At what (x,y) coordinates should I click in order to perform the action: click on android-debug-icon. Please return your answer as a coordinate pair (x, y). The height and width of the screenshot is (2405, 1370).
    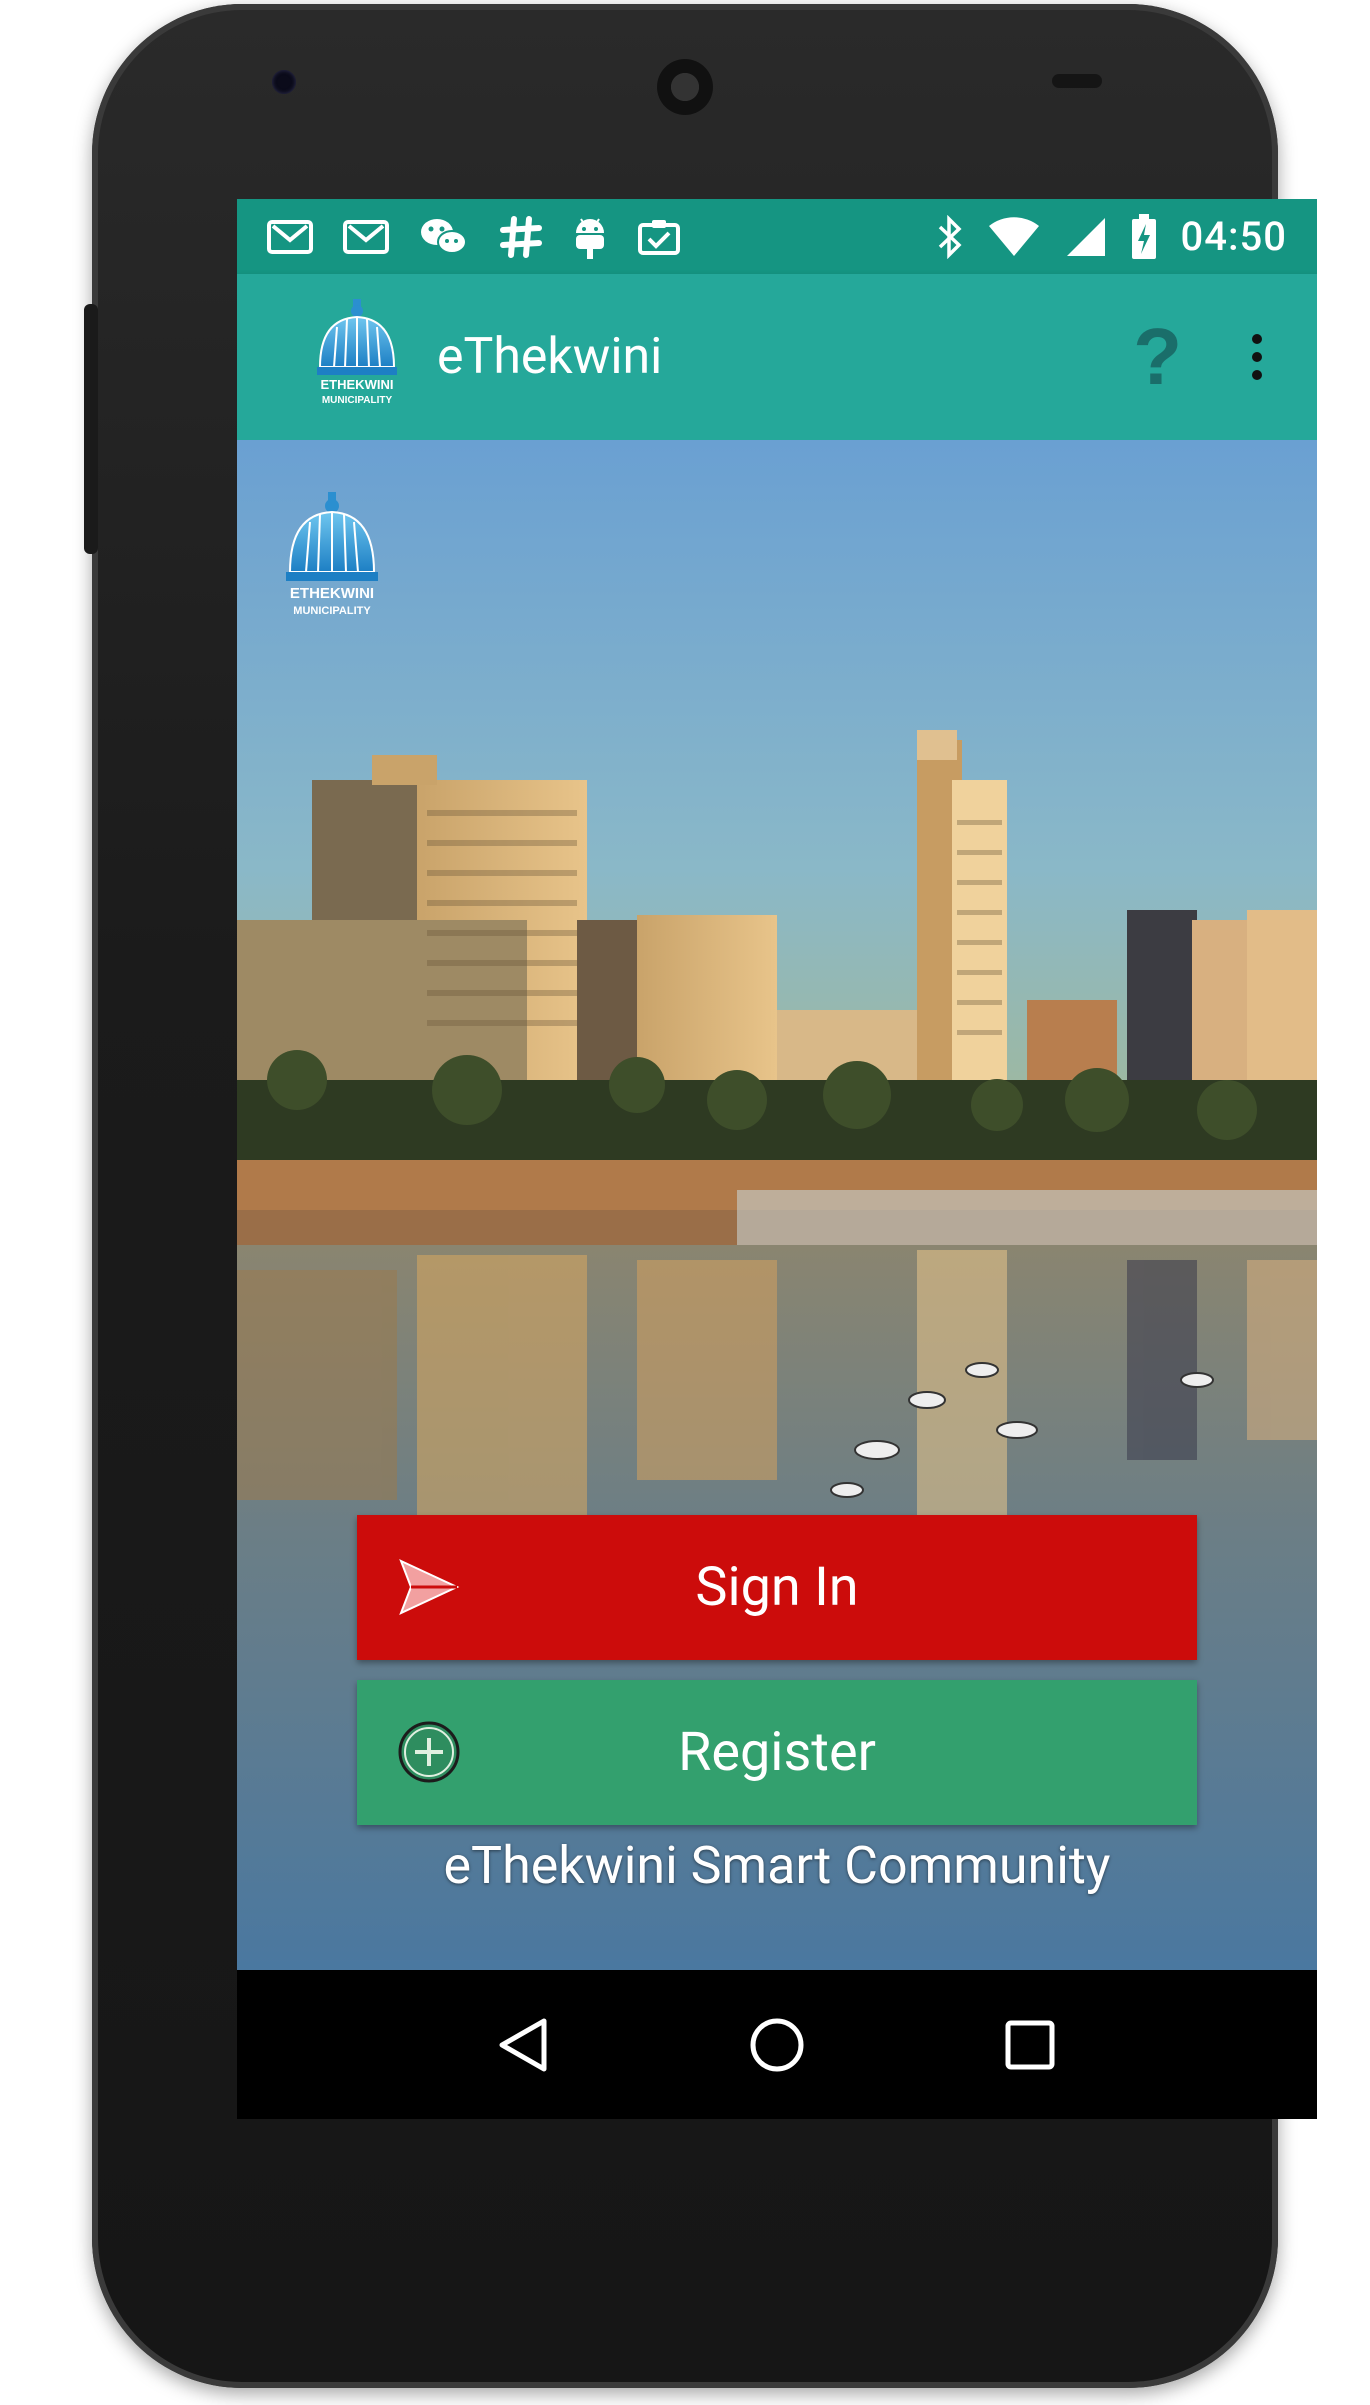
    Looking at the image, I should click on (590, 237).